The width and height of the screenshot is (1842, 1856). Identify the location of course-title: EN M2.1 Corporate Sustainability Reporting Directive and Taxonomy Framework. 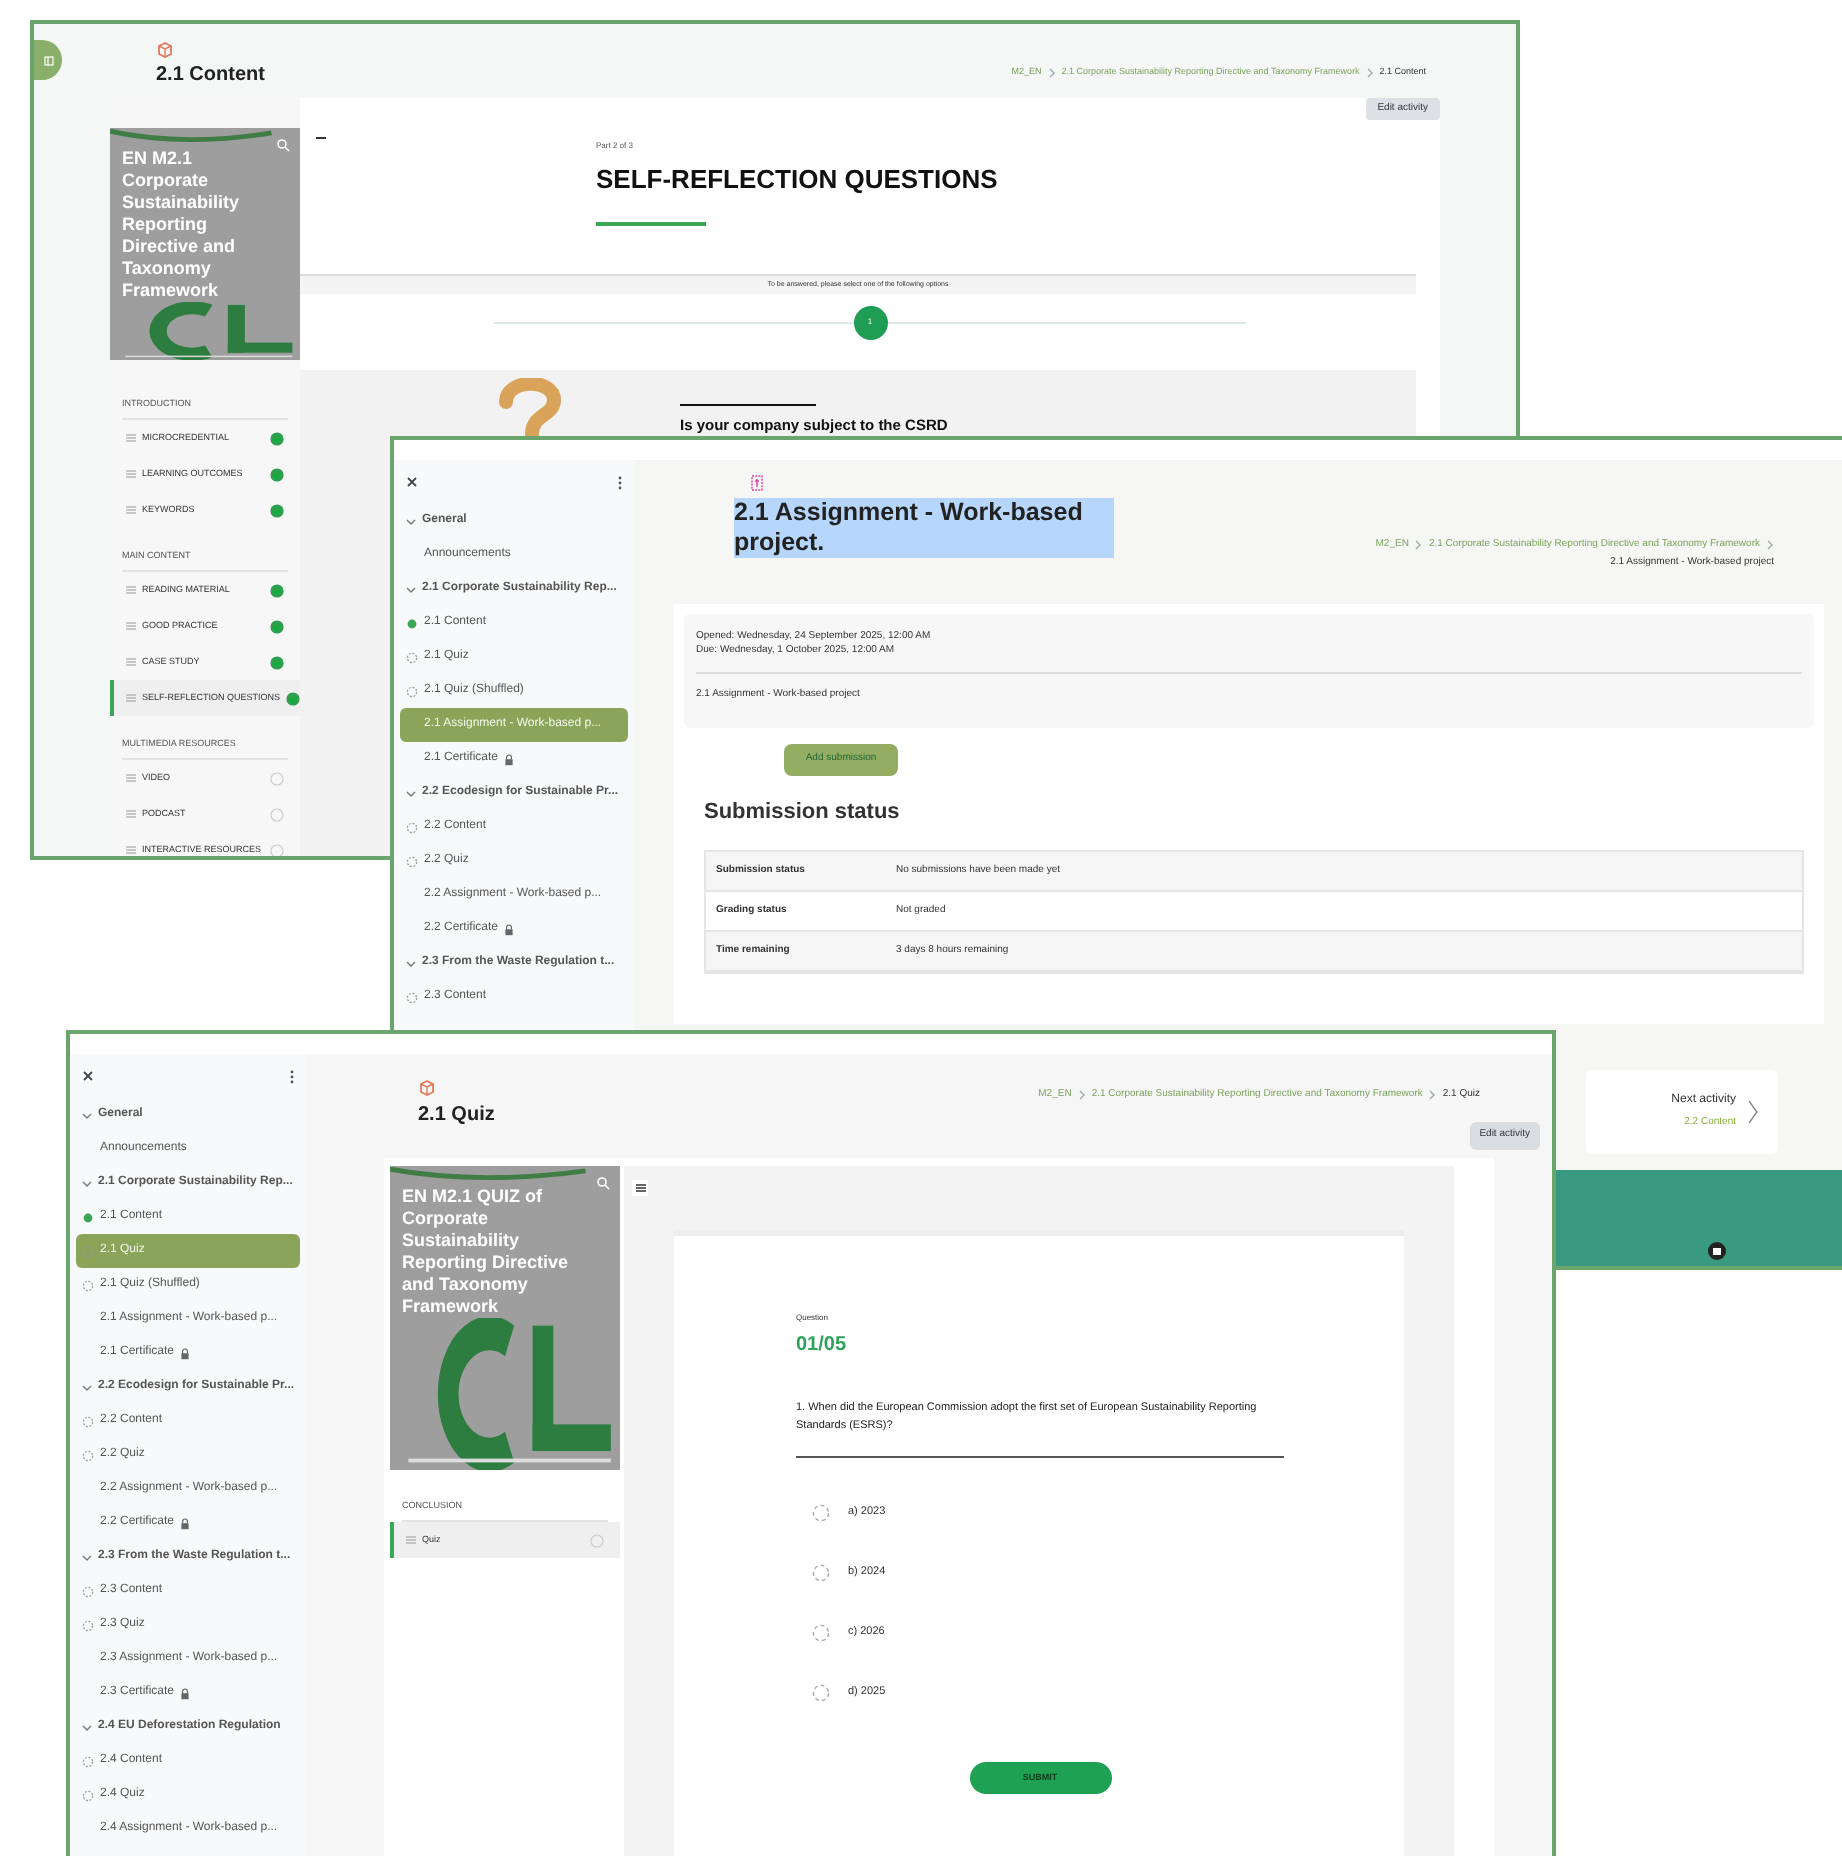
(182, 225).